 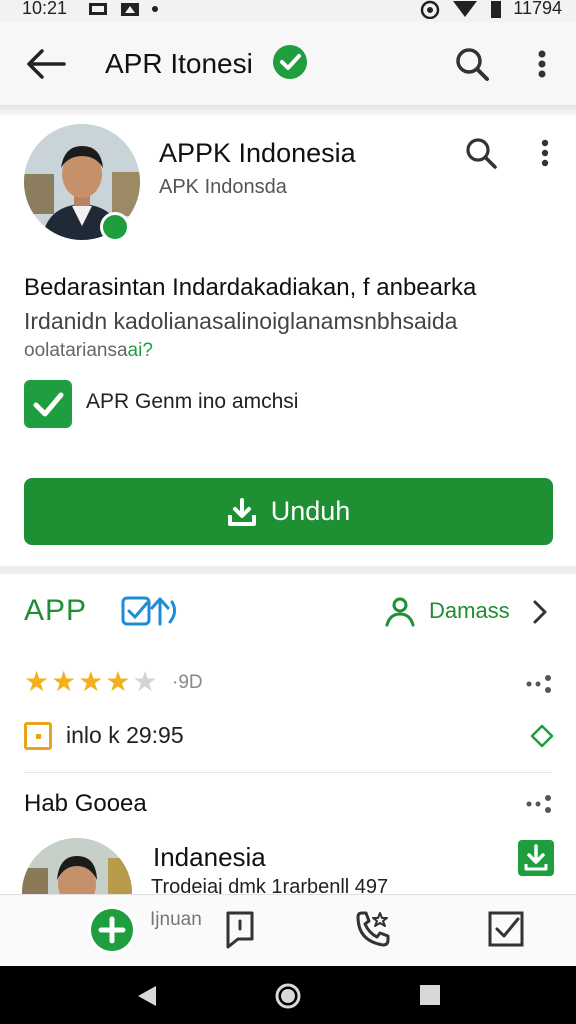 What do you see at coordinates (241, 321) in the screenshot?
I see `description-line: Irdanidn kadolianasalinoiglanamsnbhsaida` at bounding box center [241, 321].